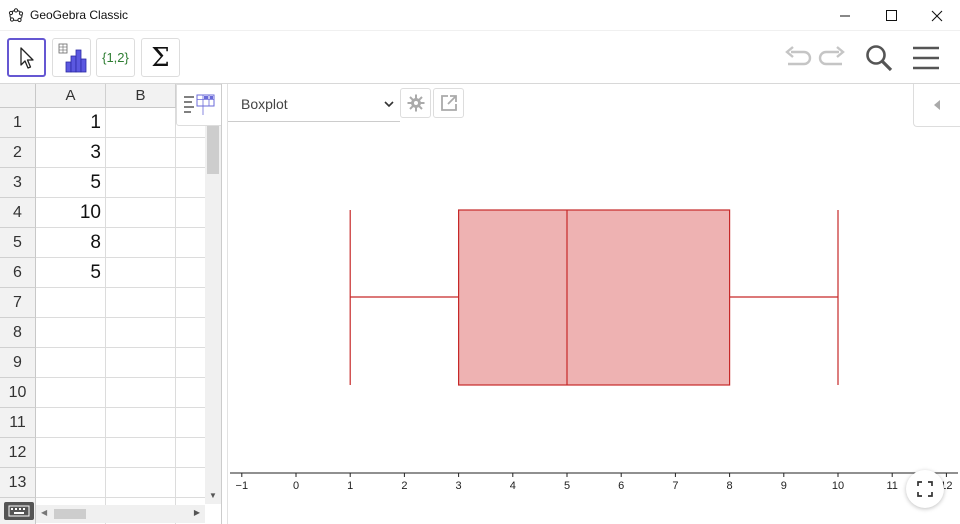 This screenshot has width=960, height=524. Describe the element at coordinates (70, 514) in the screenshot. I see `horizontal-scroll-thumb` at that location.